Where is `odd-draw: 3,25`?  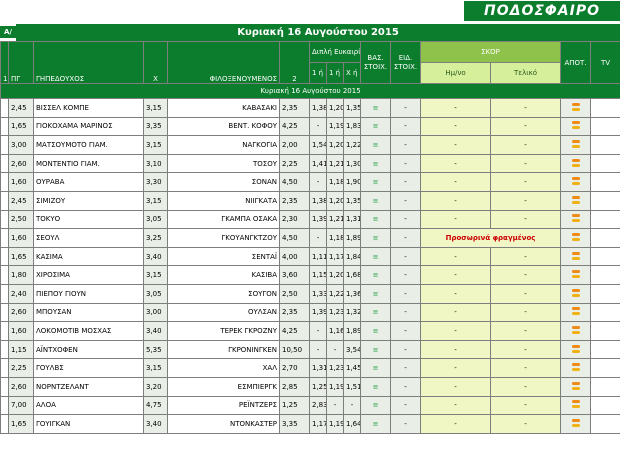
odd-draw: 3,25 is located at coordinates (155, 238).